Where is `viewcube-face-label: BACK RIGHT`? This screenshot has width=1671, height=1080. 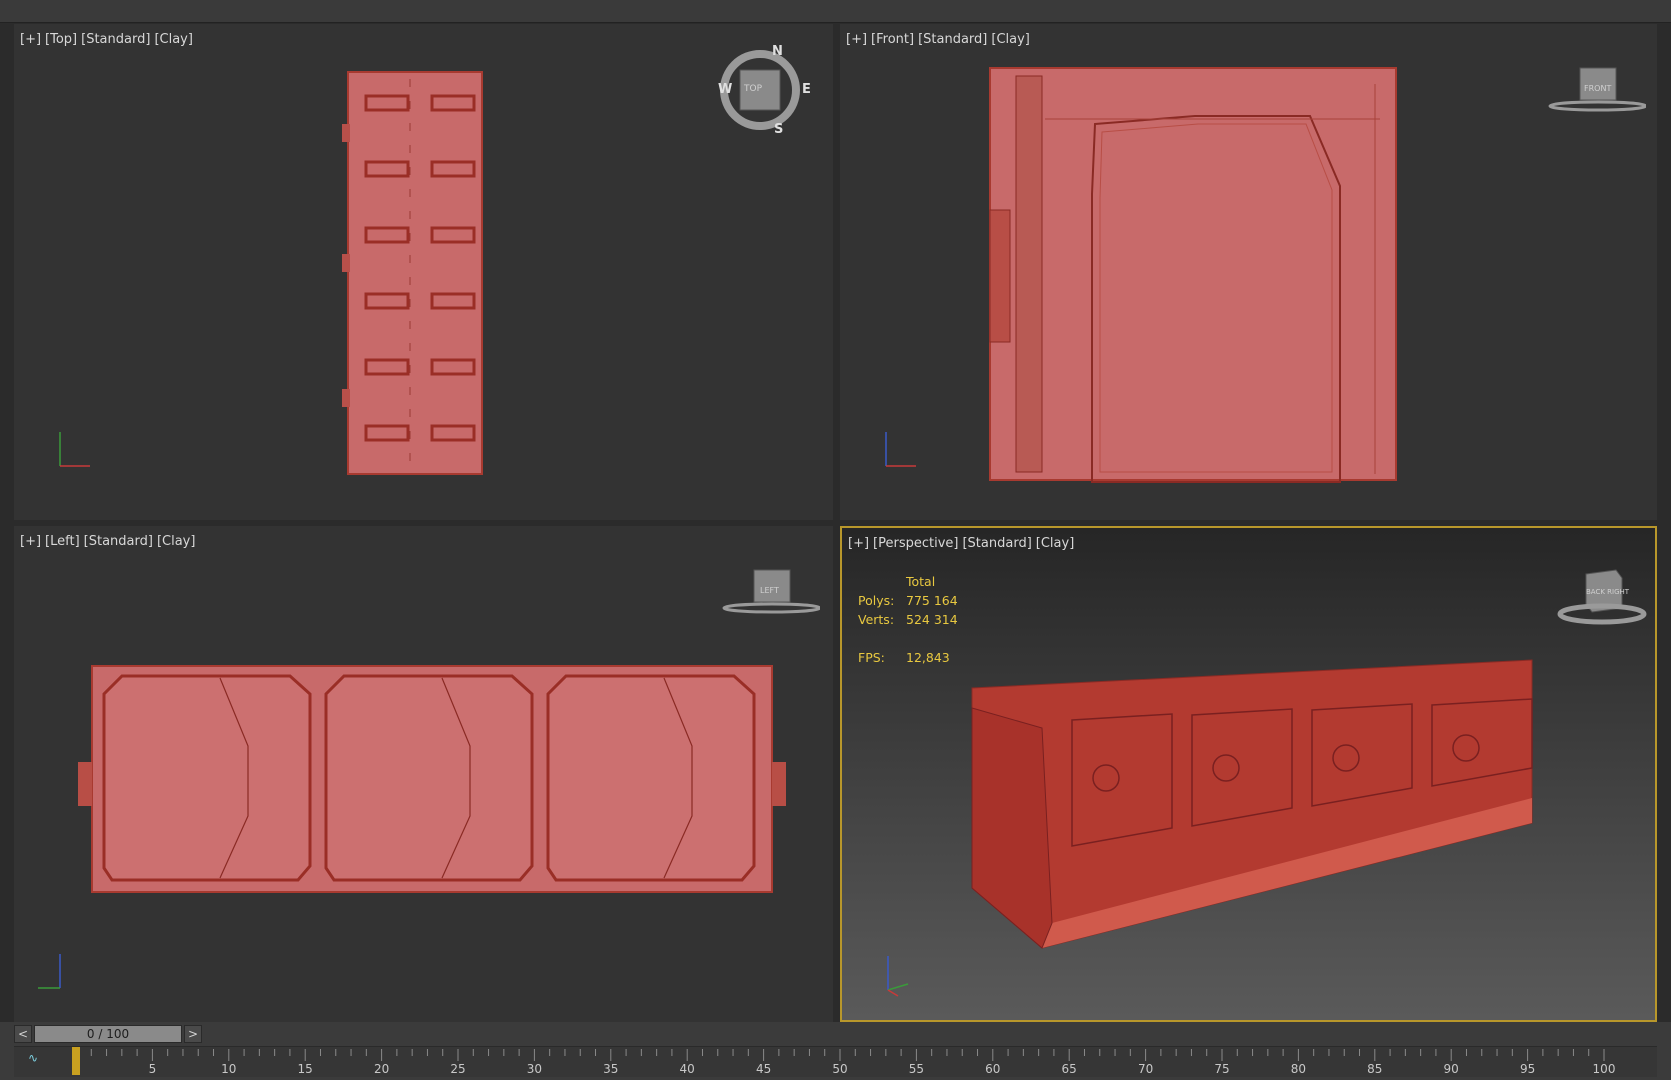 viewcube-face-label: BACK RIGHT is located at coordinates (1608, 592).